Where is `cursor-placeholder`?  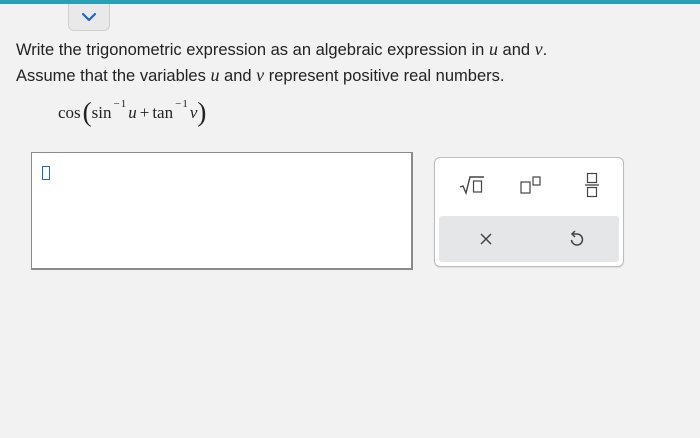 cursor-placeholder is located at coordinates (46, 173).